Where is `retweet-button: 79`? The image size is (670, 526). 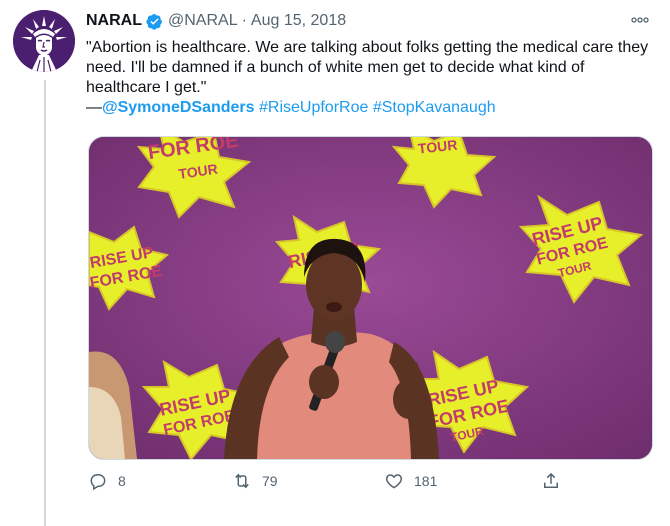 retweet-button: 79 is located at coordinates (255, 481).